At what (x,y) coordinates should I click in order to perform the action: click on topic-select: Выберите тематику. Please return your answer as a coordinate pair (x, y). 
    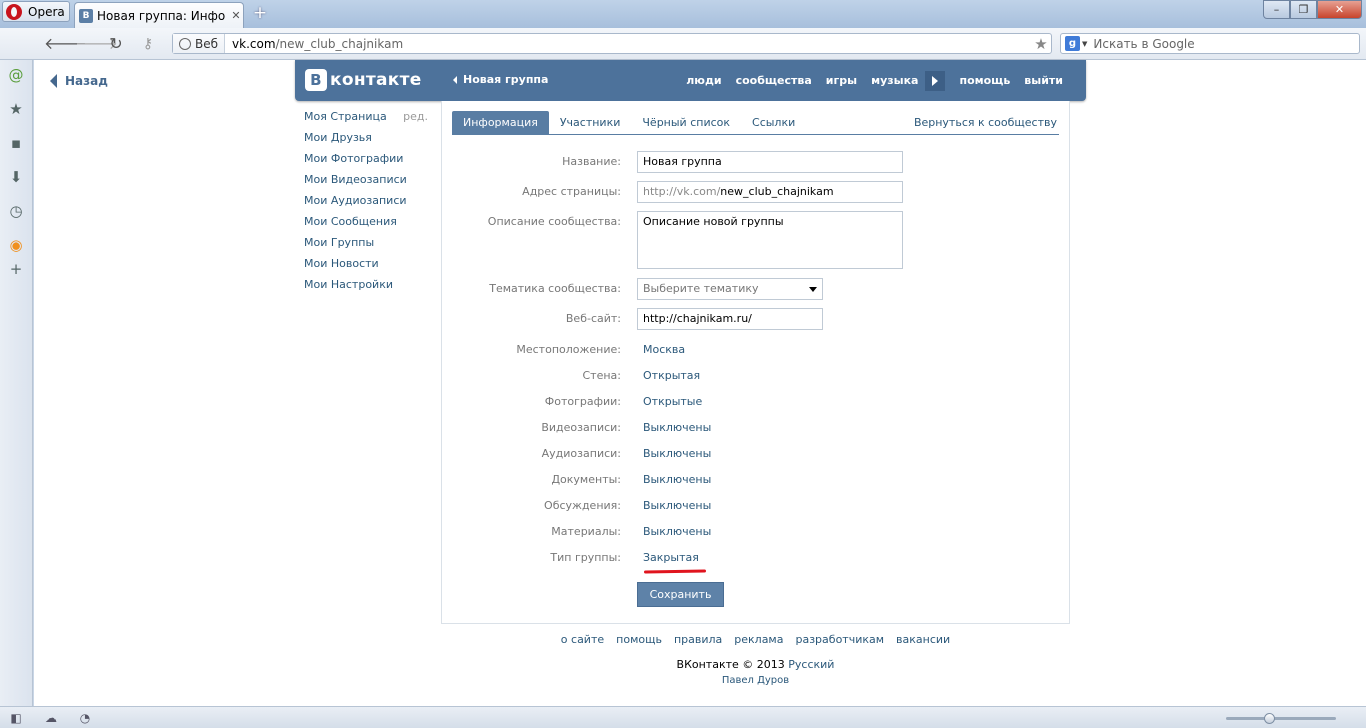
    Looking at the image, I should click on (730, 289).